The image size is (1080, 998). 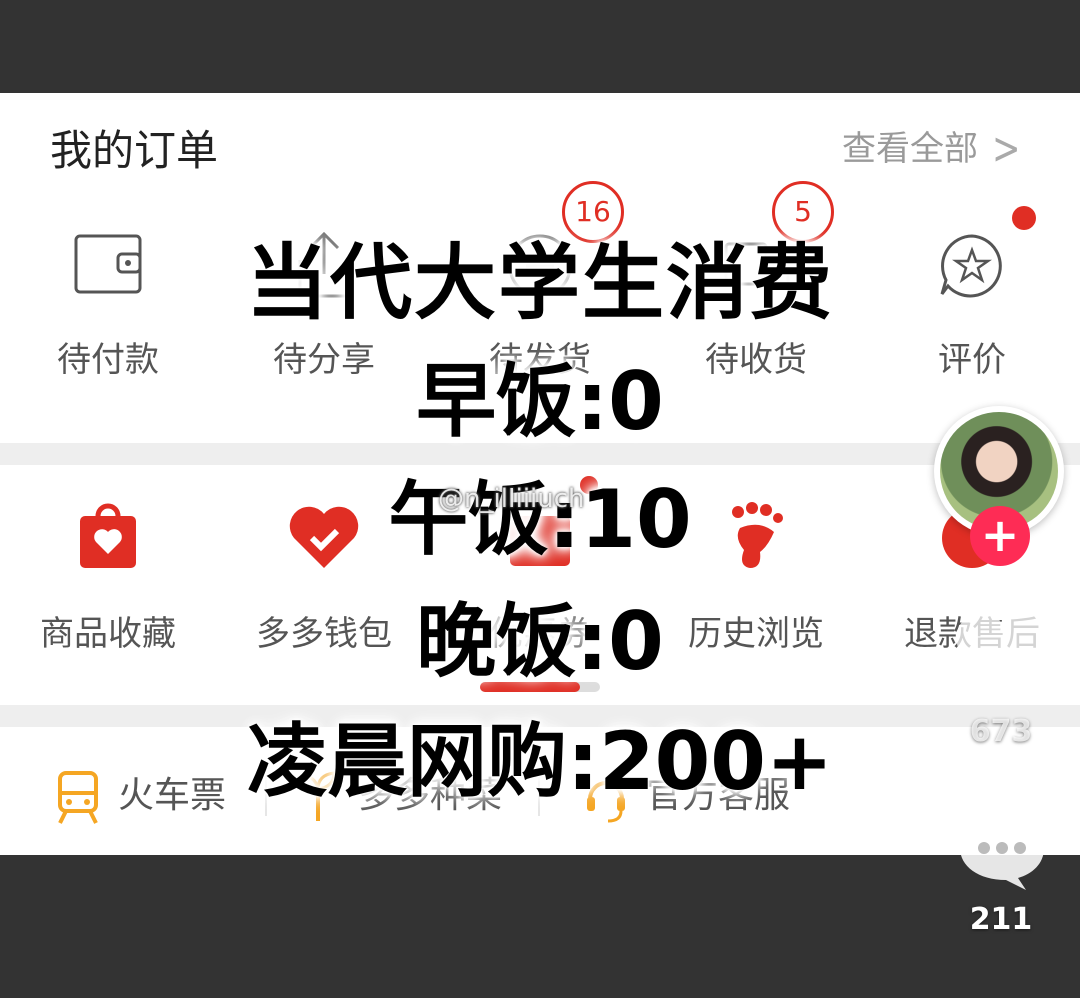 I want to click on view-all-link: 查看全部 >, so click(x=931, y=149).